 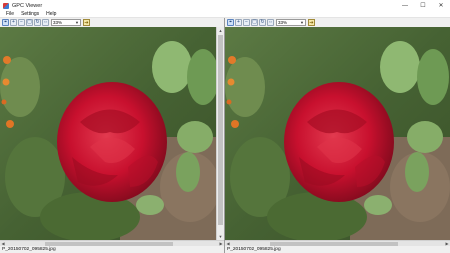 What do you see at coordinates (27, 5) in the screenshot?
I see `window-title: GPC Viewer` at bounding box center [27, 5].